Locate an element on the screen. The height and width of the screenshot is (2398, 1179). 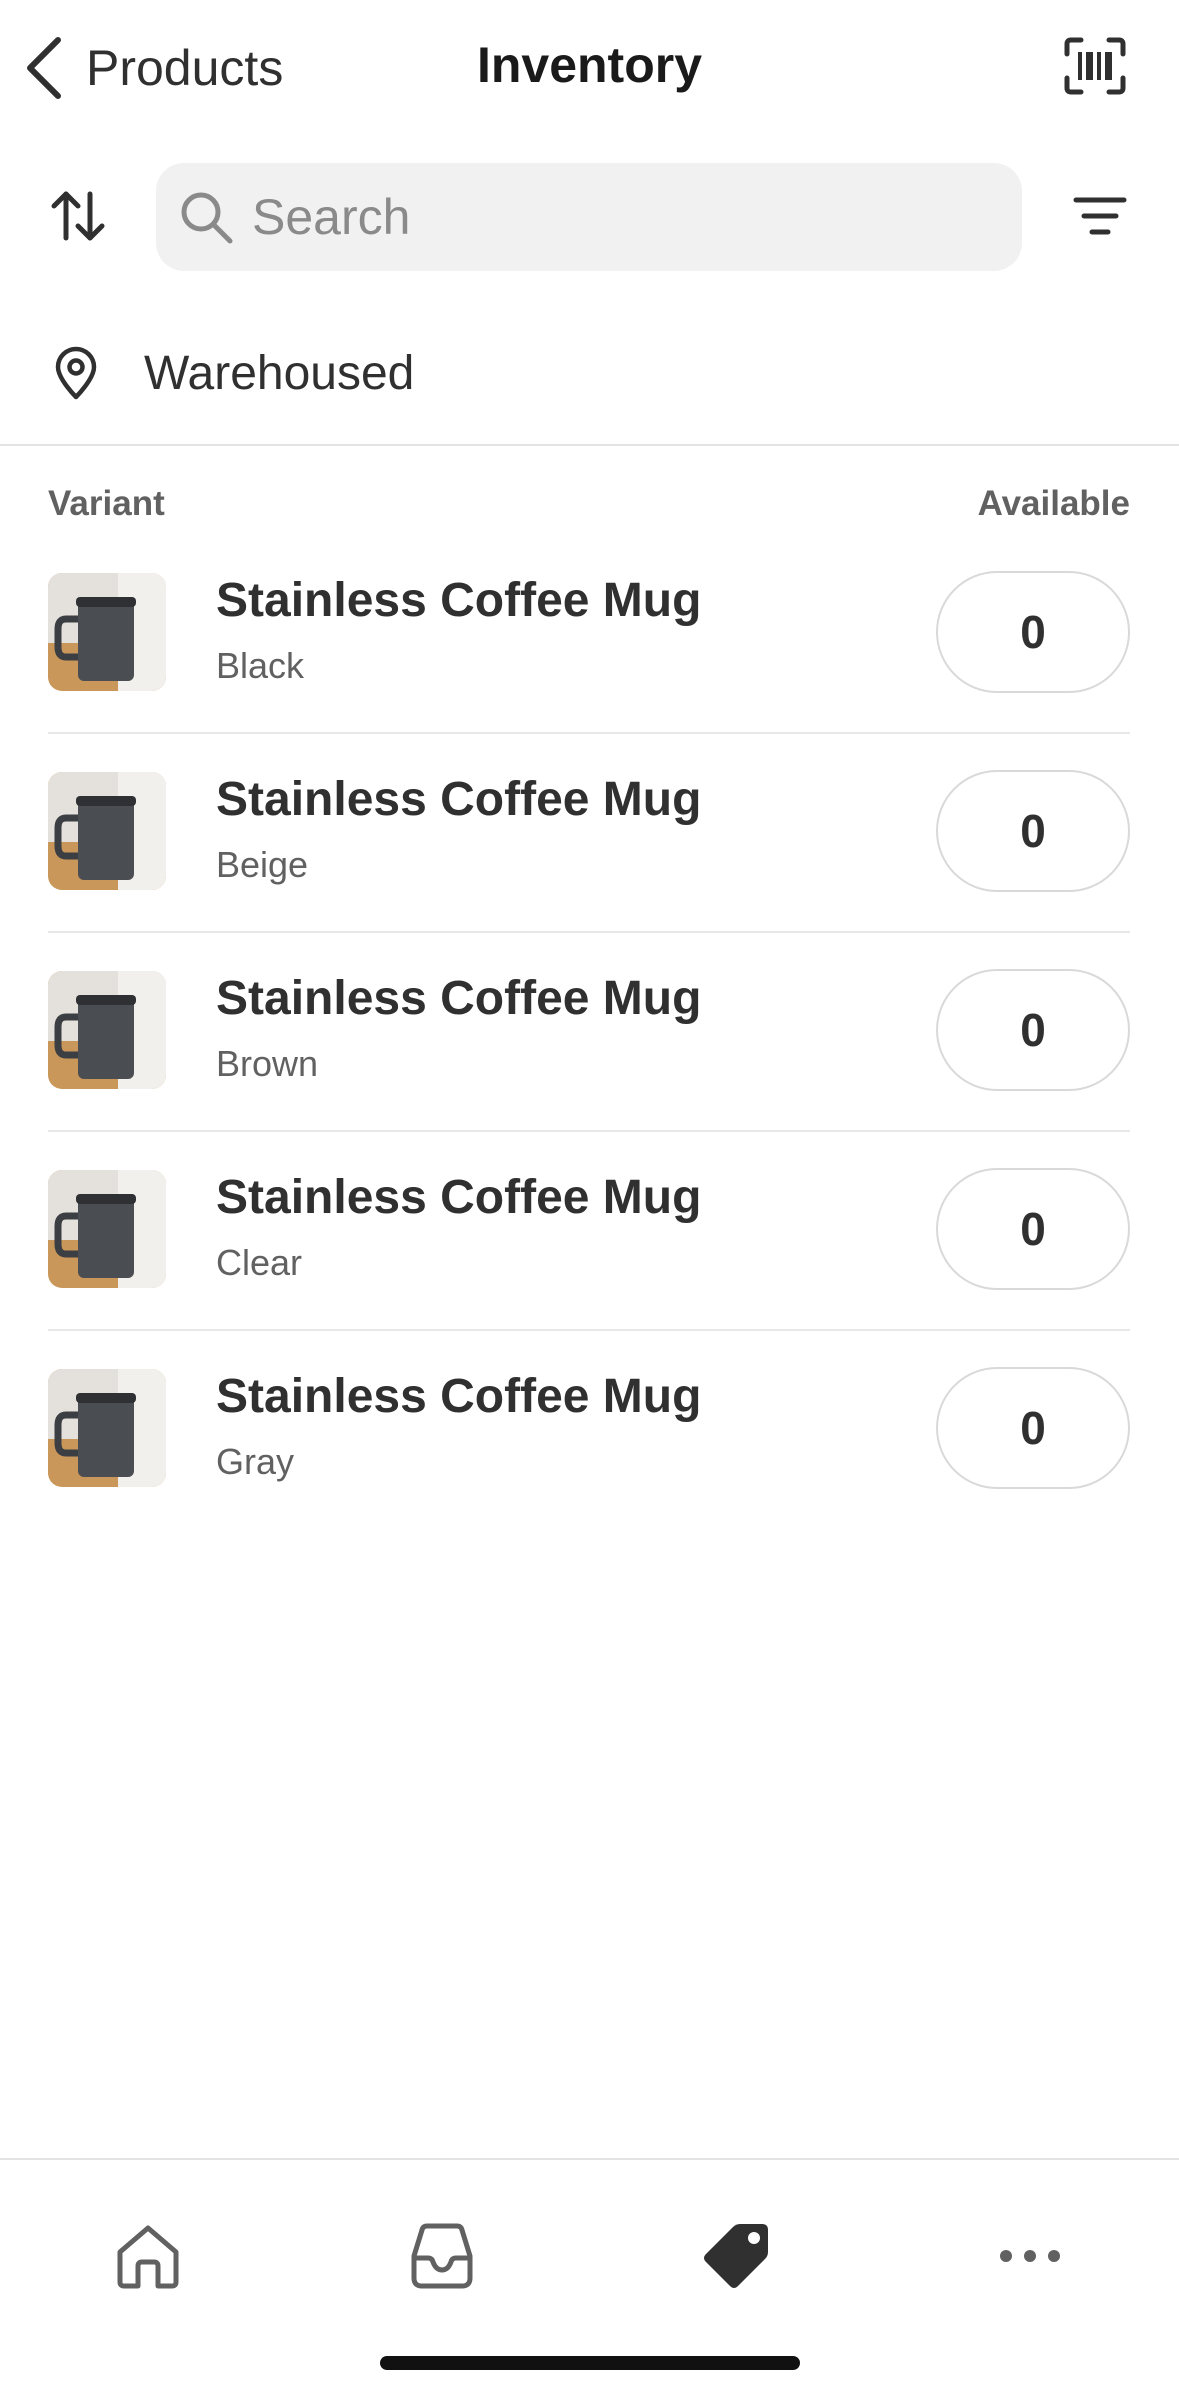
tab-inbox is located at coordinates (442, 2256).